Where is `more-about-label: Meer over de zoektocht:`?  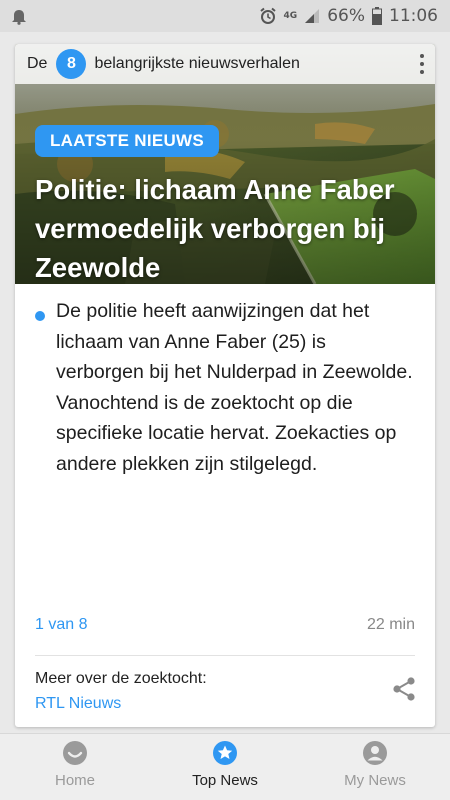 more-about-label: Meer over de zoektocht: is located at coordinates (121, 678).